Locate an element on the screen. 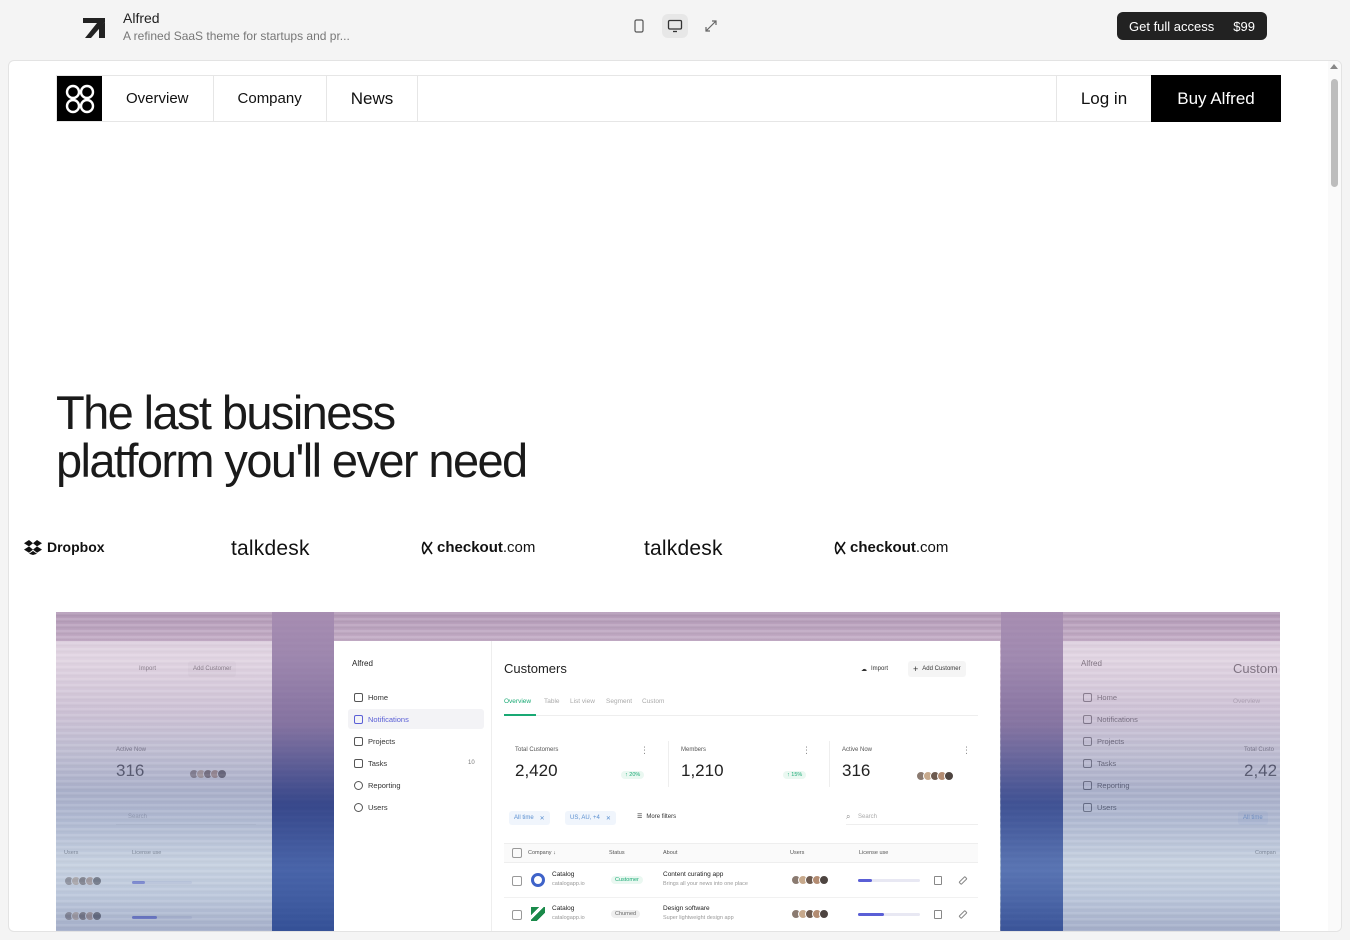 This screenshot has width=1350, height=940. ds-nav-notifications-label: Notifications is located at coordinates (388, 719).